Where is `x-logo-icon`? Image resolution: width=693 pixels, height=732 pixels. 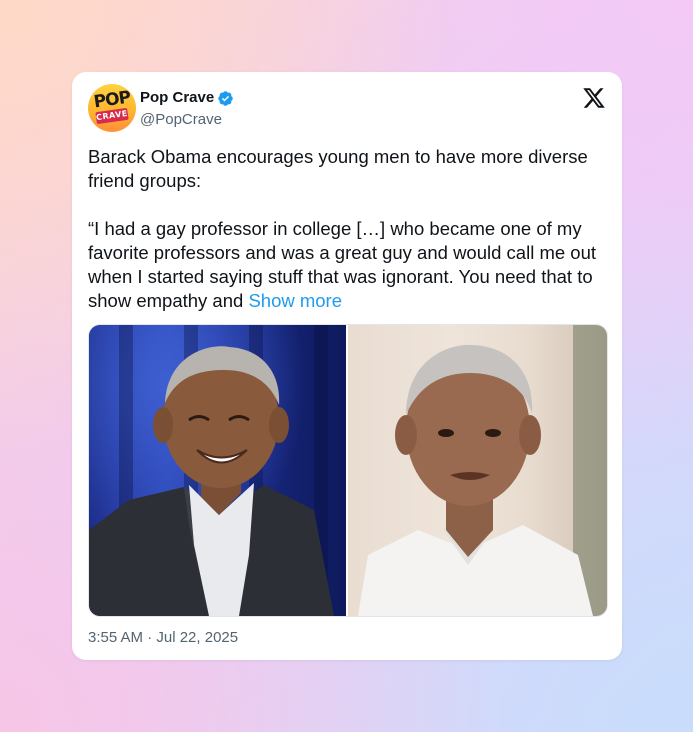
x-logo-icon is located at coordinates (594, 98).